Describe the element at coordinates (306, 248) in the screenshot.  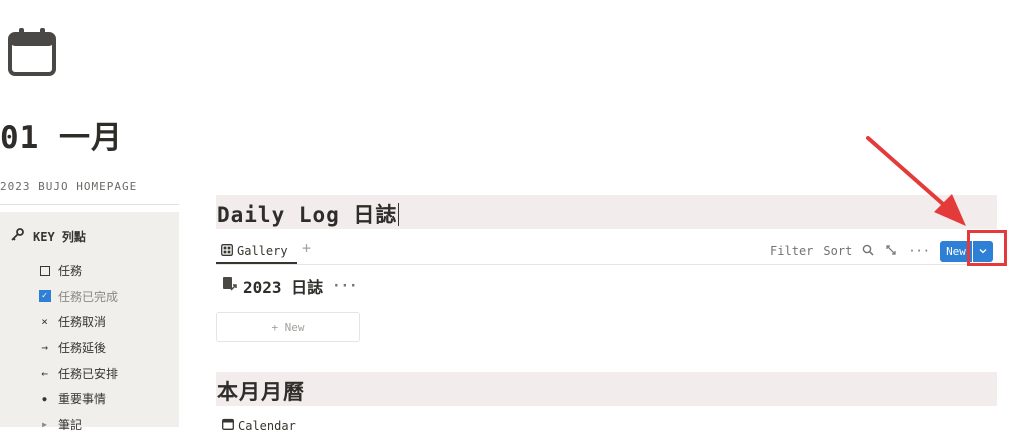
I see `add-view-button: +` at that location.